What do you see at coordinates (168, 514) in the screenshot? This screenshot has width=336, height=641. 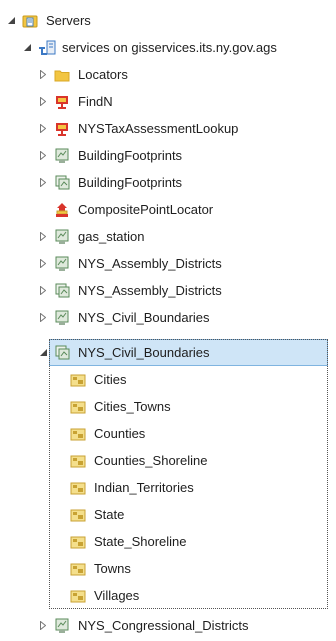 I see `tree-node-layer: State` at bounding box center [168, 514].